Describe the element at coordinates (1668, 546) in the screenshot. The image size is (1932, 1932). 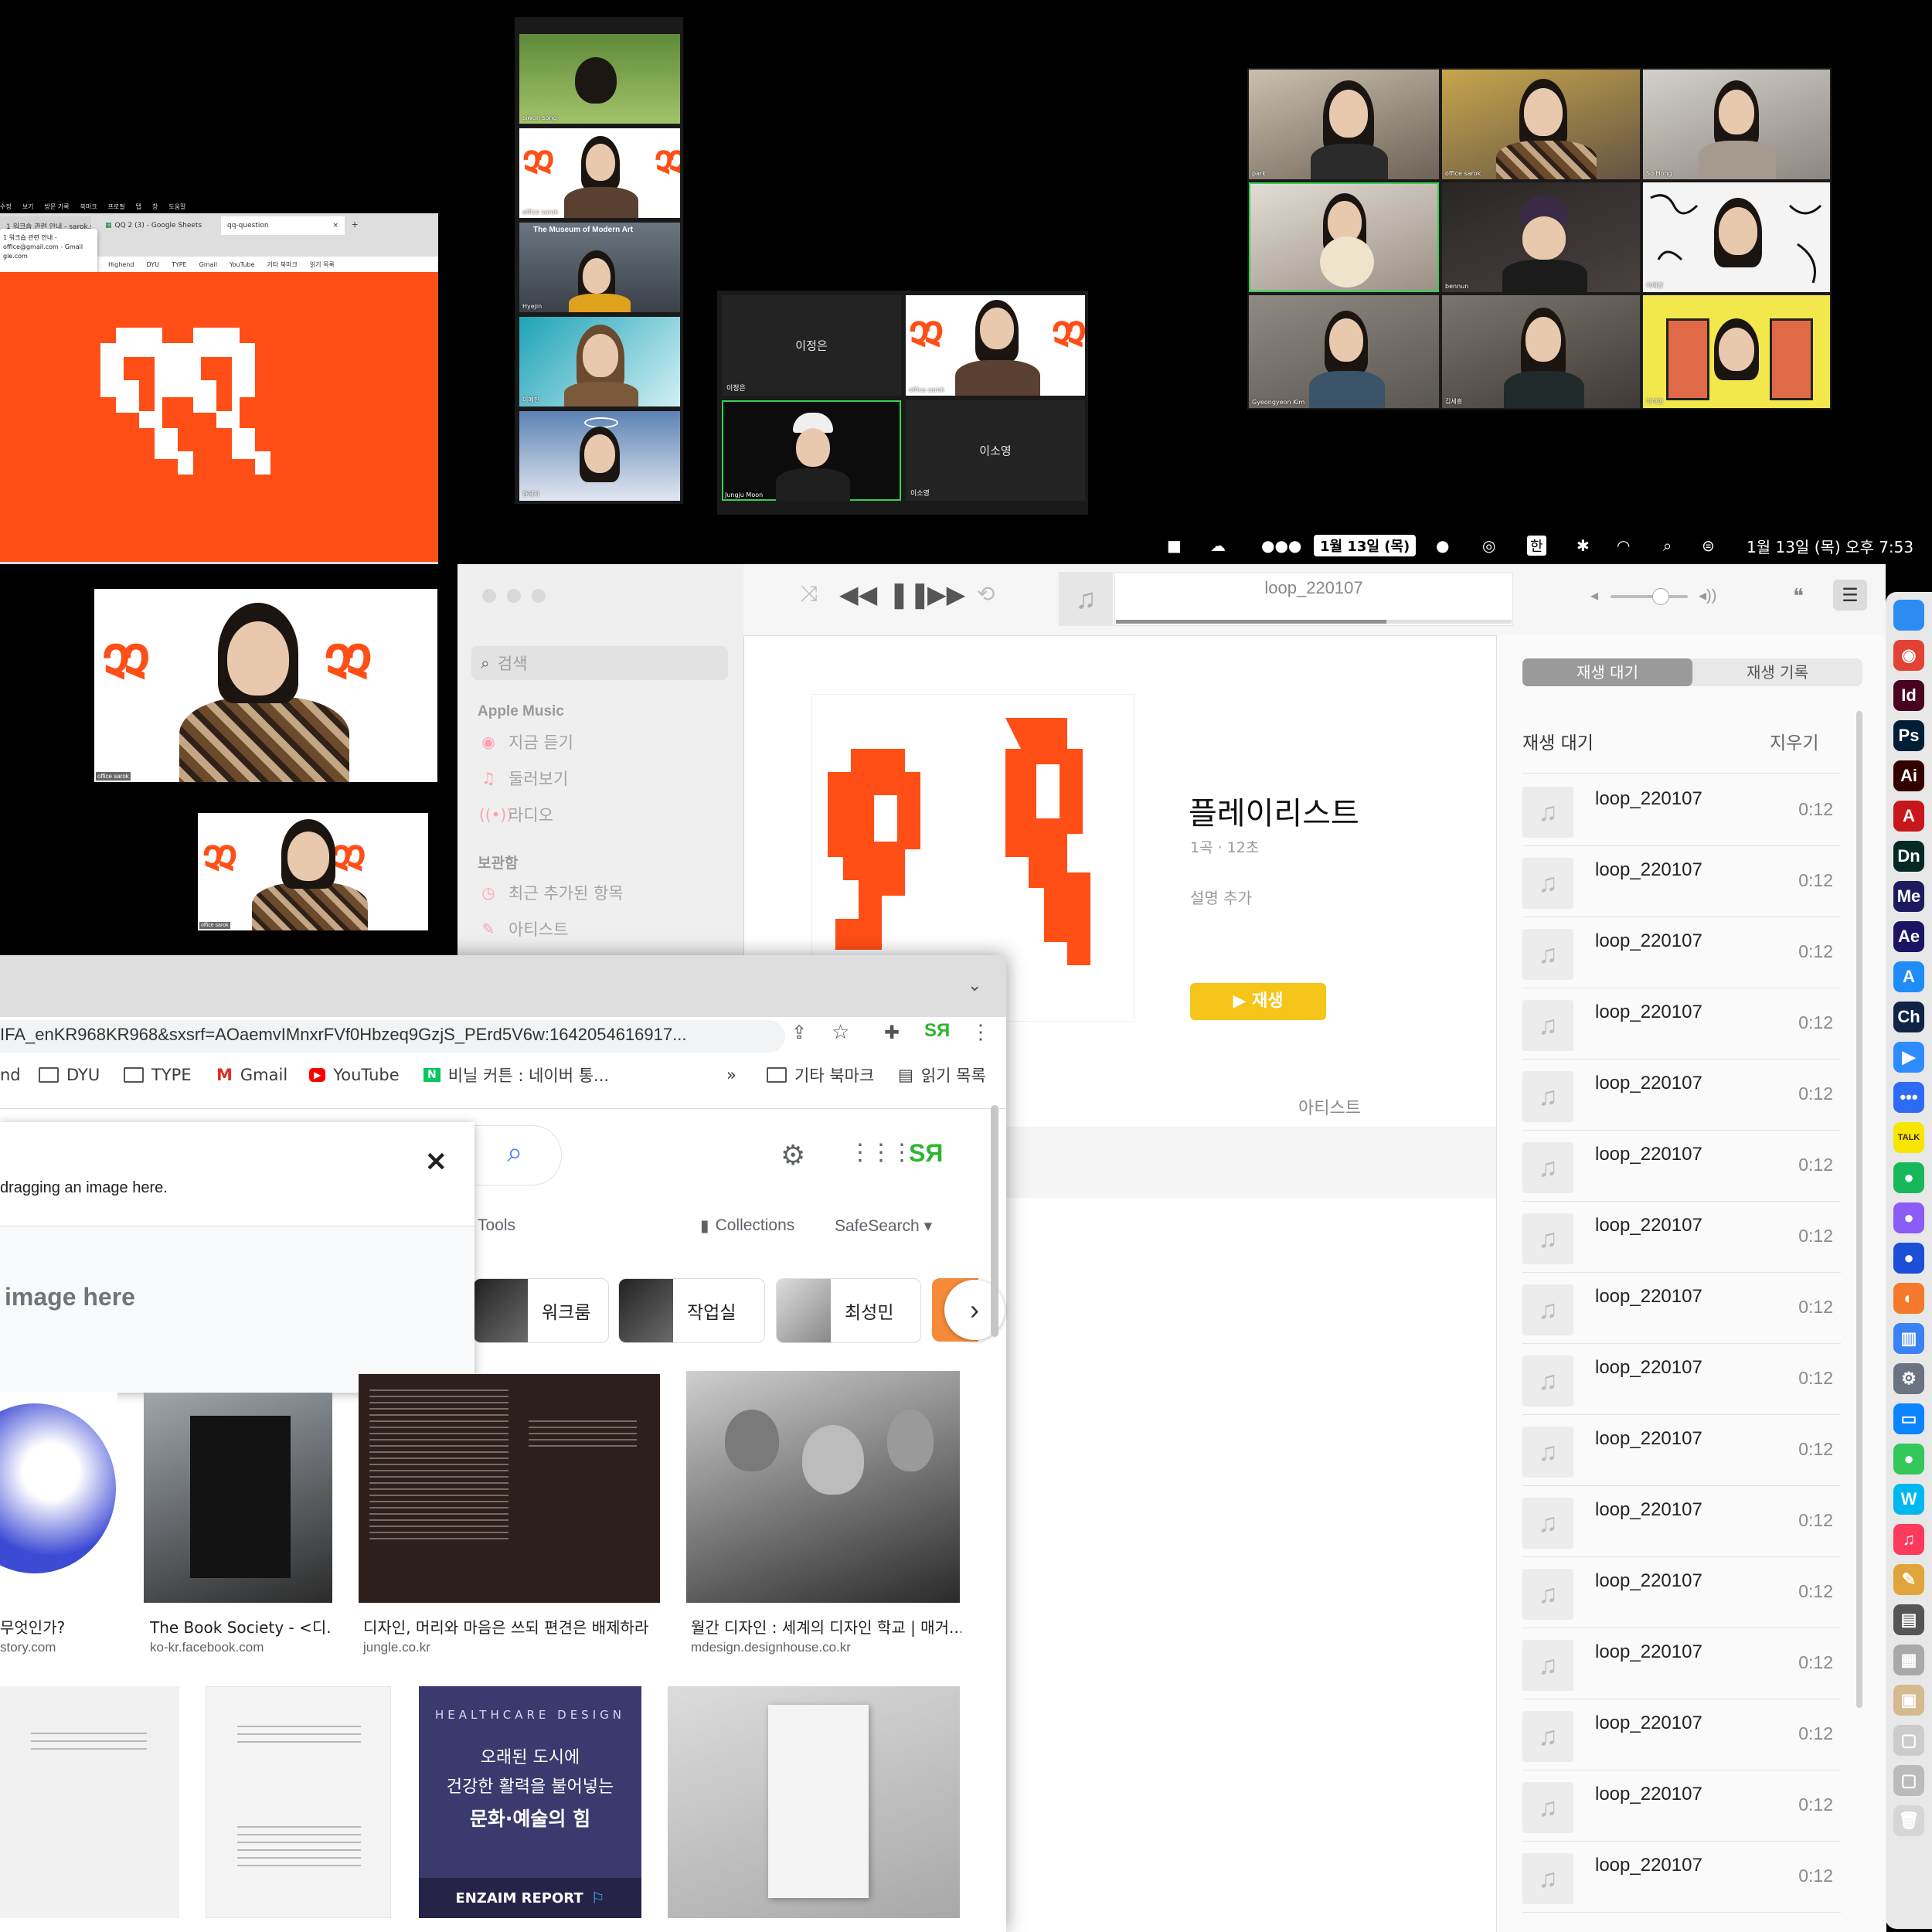
I see `search-icon: ⌕` at that location.